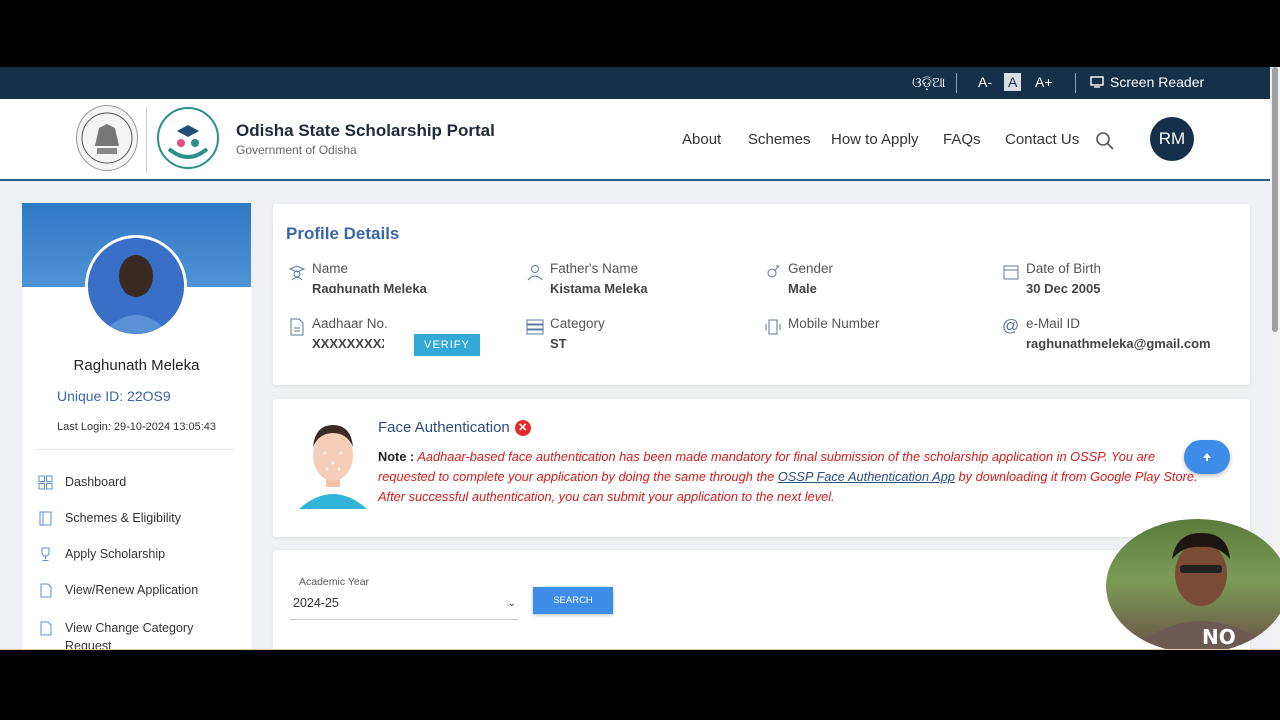  I want to click on viewport-bottom-edge, so click(640, 649).